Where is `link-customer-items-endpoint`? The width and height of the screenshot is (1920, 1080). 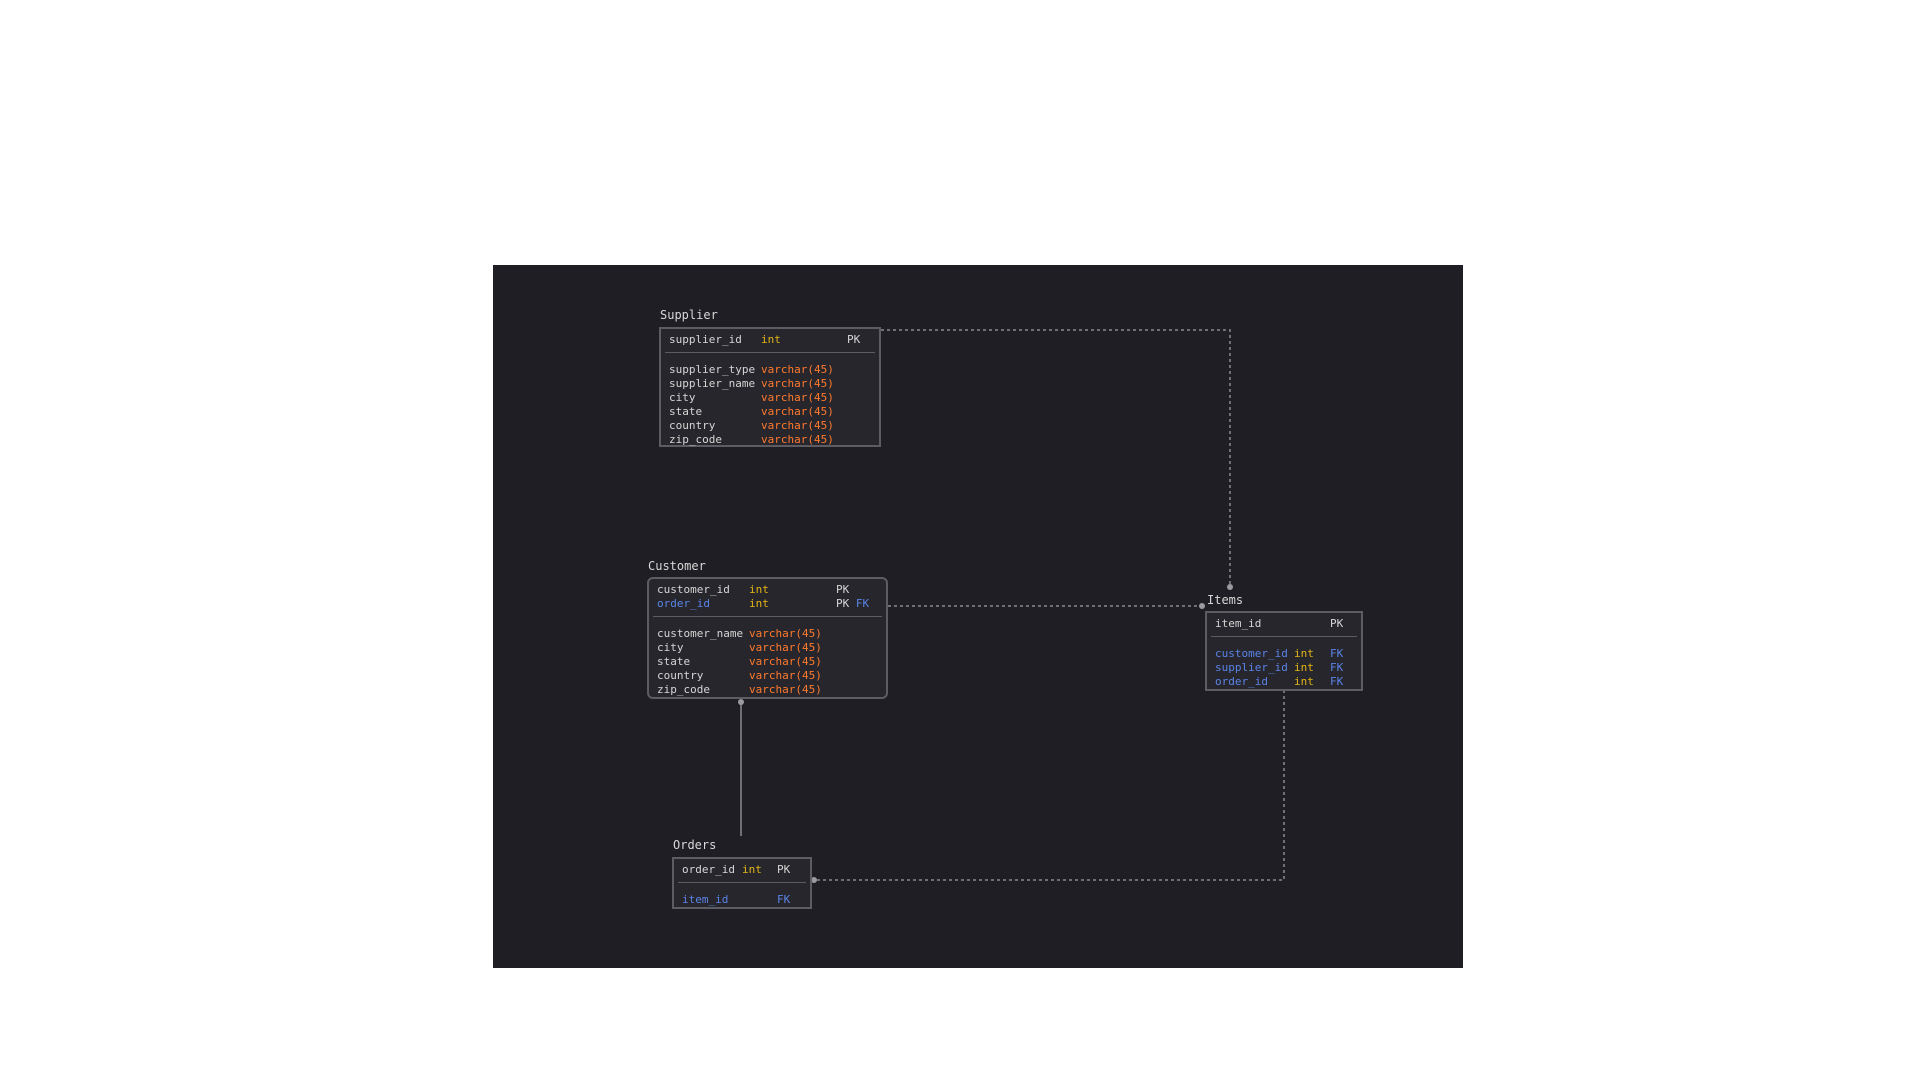
link-customer-items-endpoint is located at coordinates (1202, 606).